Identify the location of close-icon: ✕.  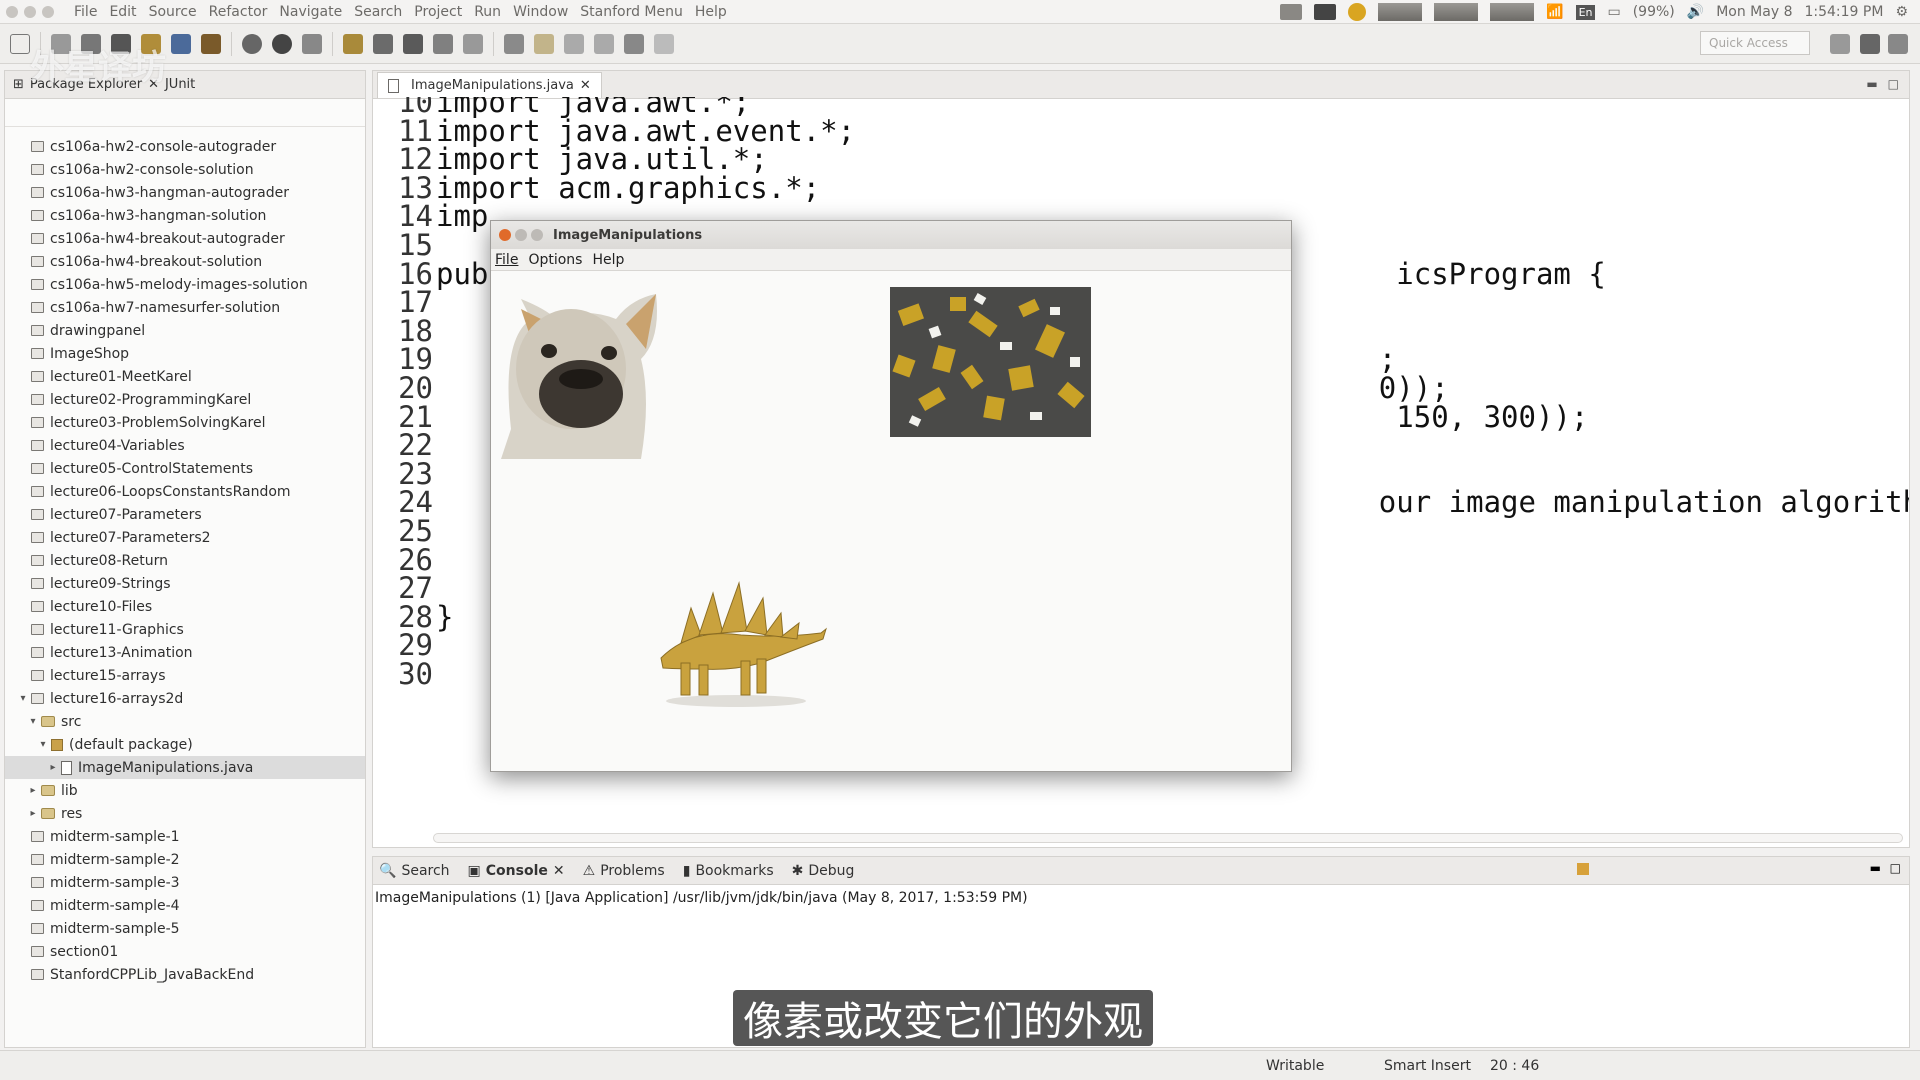
(559, 871).